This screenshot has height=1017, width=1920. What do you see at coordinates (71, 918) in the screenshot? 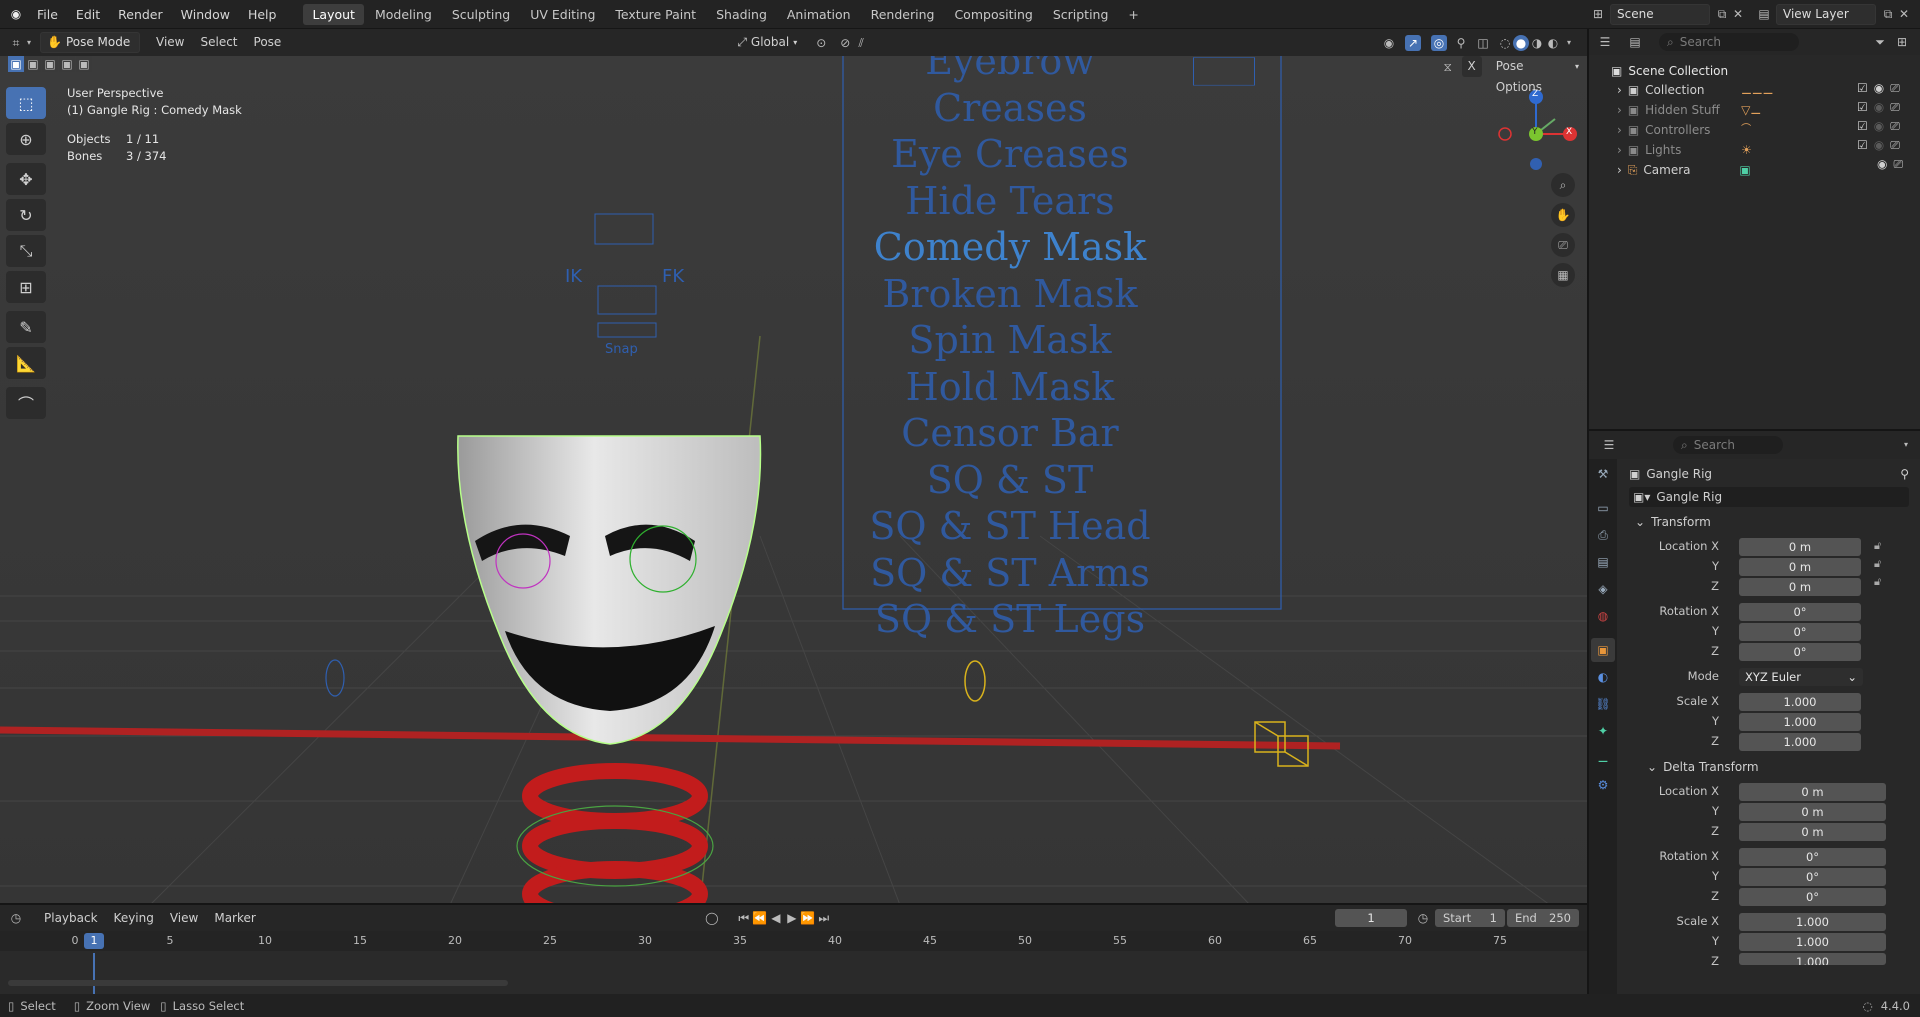
I see `menu-playback: Playback` at bounding box center [71, 918].